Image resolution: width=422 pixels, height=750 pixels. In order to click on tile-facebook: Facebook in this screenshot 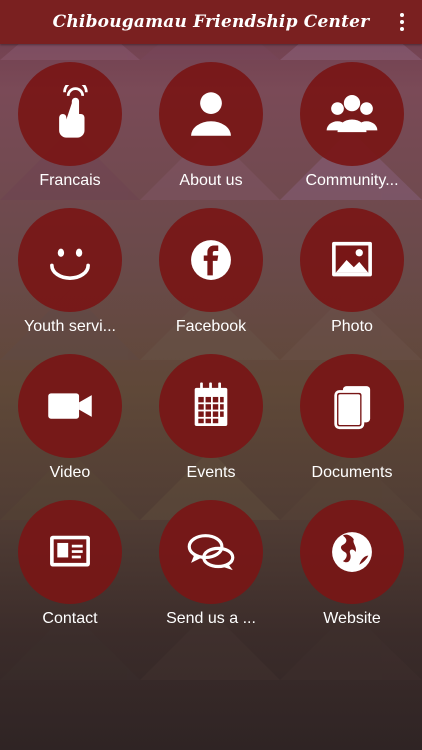, I will do `click(211, 263)`.